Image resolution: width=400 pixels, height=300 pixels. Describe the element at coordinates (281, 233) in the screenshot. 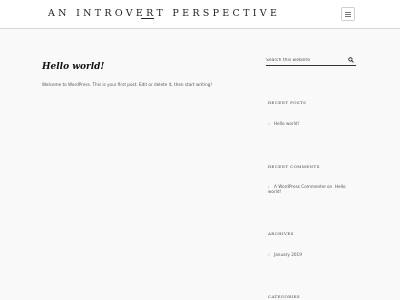

I see `archives-title: ARCHIVES` at that location.